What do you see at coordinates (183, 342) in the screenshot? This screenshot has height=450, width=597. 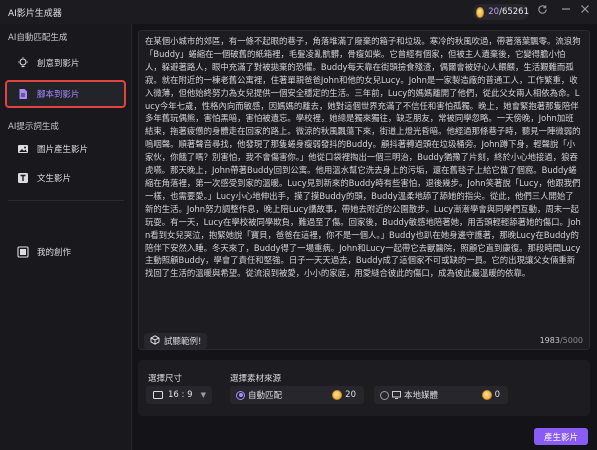 I see `example-button-label: 試聽範例!` at bounding box center [183, 342].